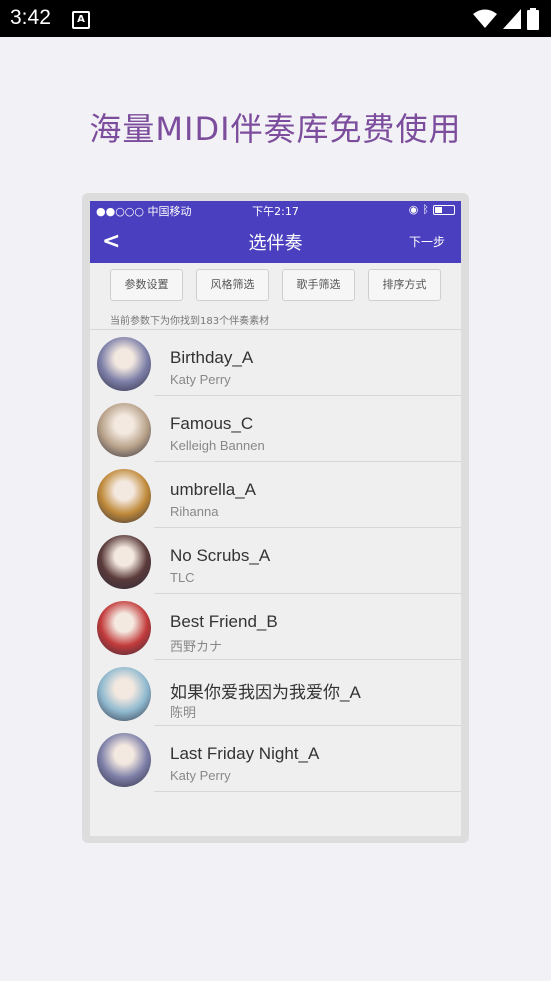 The height and width of the screenshot is (981, 551). I want to click on bluetooth-icon: ᛒ, so click(425, 209).